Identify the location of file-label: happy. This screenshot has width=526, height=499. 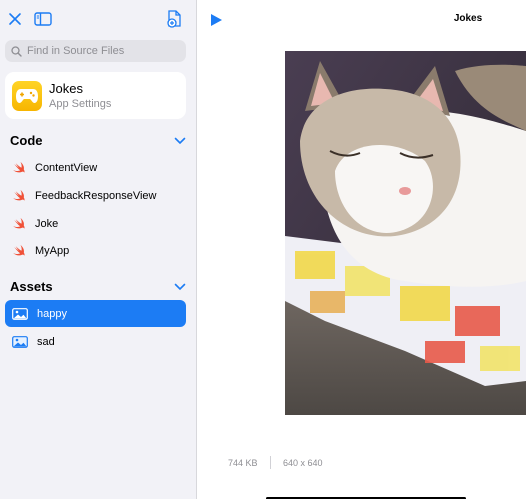
(52, 313).